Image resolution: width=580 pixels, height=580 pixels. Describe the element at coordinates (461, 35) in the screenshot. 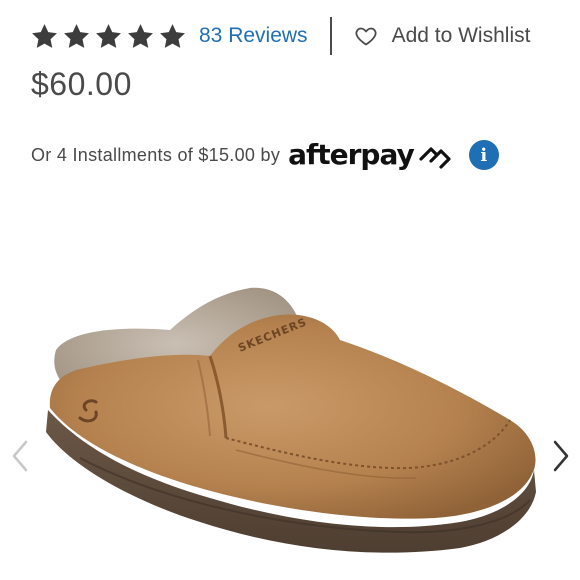

I see `wishlist-label: Add to Wishlist` at that location.